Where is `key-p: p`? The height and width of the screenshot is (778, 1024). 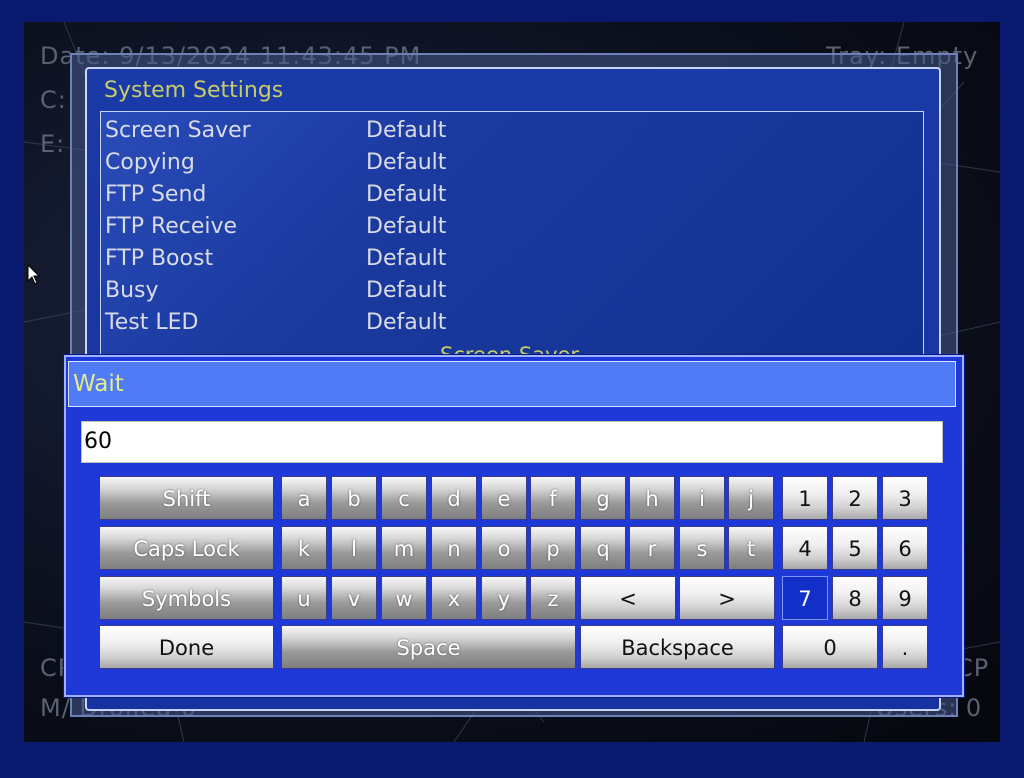 key-p: p is located at coordinates (553, 548).